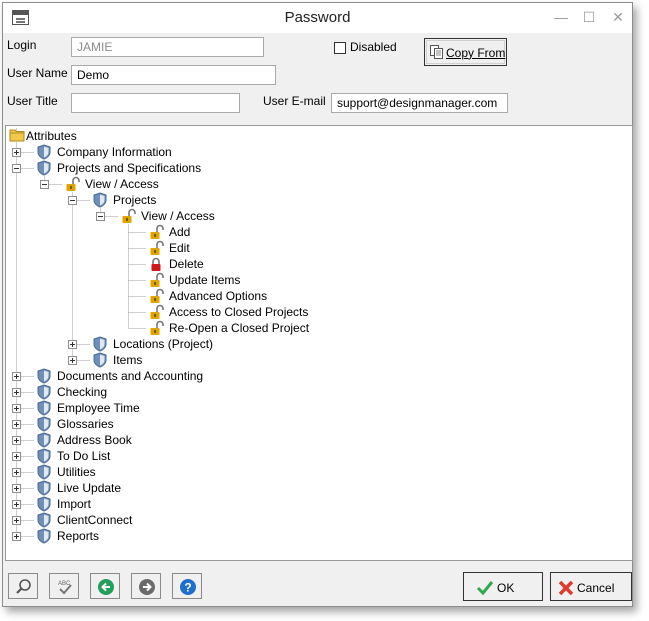 This screenshot has width=649, height=621. Describe the element at coordinates (618, 17) in the screenshot. I see `close-icon: ✕` at that location.